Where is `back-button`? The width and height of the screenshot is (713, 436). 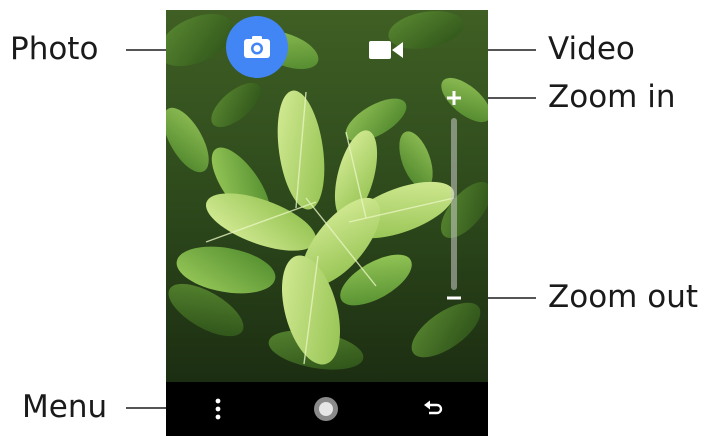
back-button is located at coordinates (433, 408).